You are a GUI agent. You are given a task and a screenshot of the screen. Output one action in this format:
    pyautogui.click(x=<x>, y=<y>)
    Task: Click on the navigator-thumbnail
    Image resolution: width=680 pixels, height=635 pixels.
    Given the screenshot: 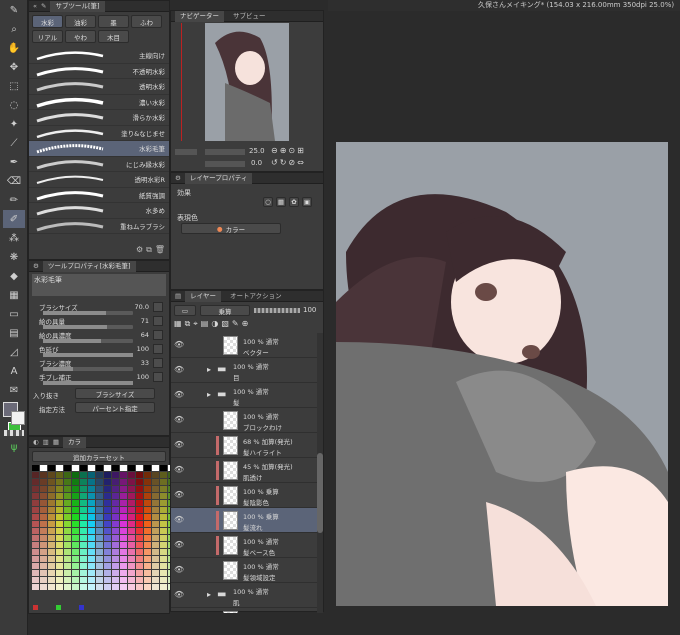 What is the action you would take?
    pyautogui.click(x=247, y=82)
    